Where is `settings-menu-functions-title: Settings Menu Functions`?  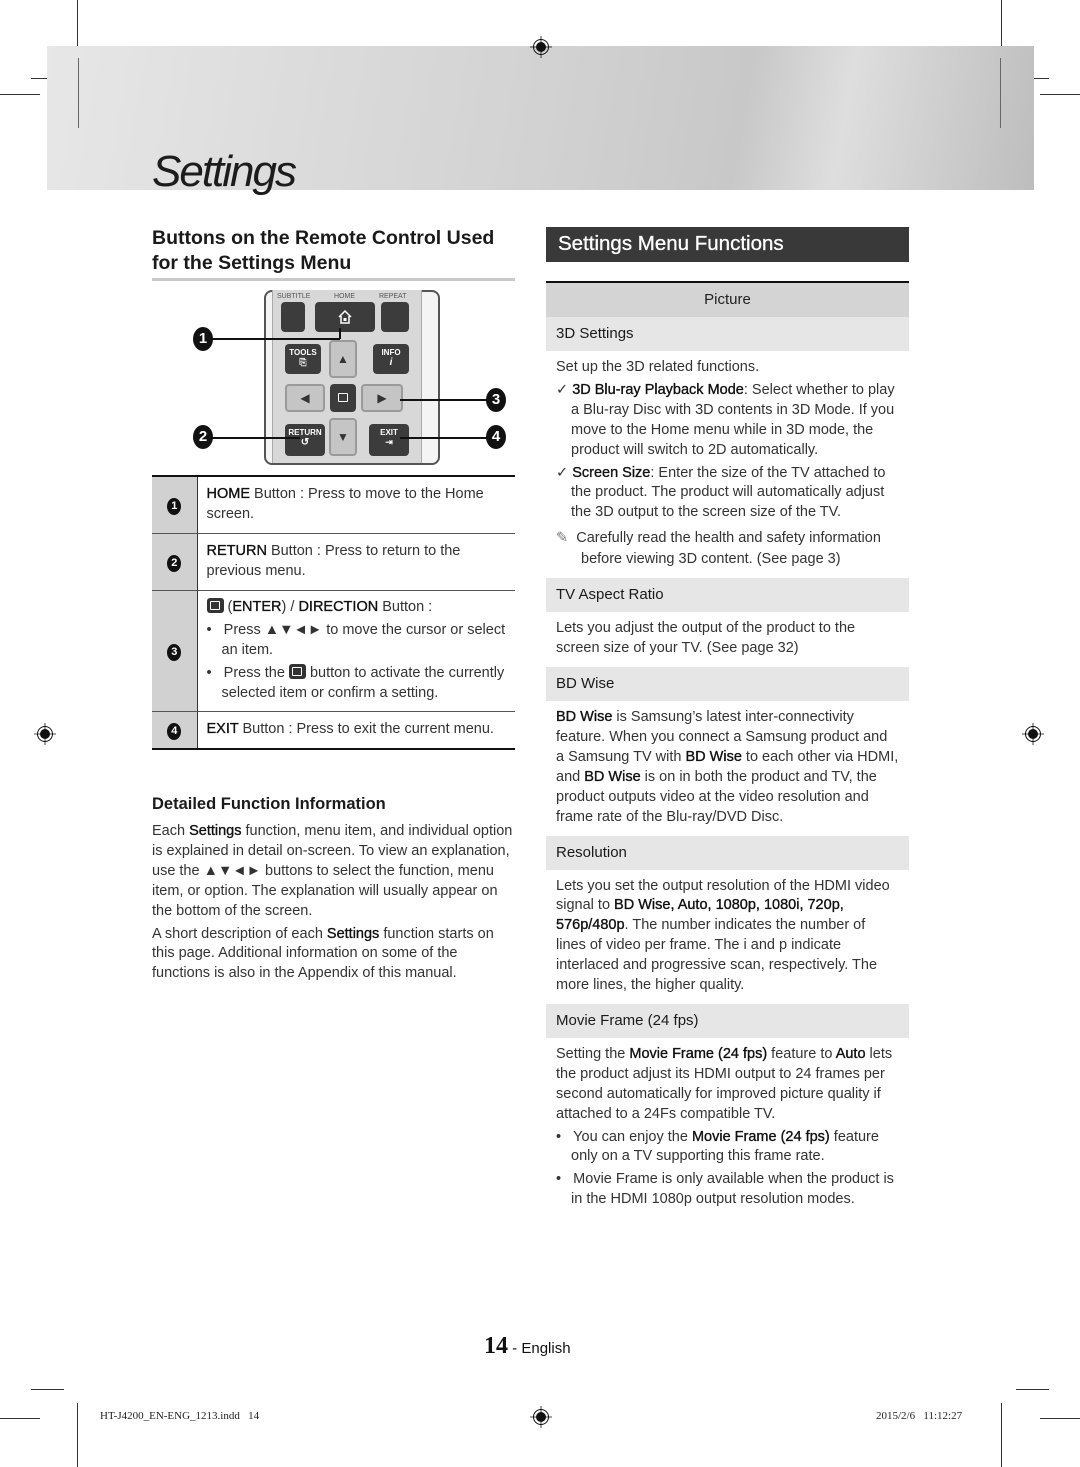 settings-menu-functions-title: Settings Menu Functions is located at coordinates (727, 244).